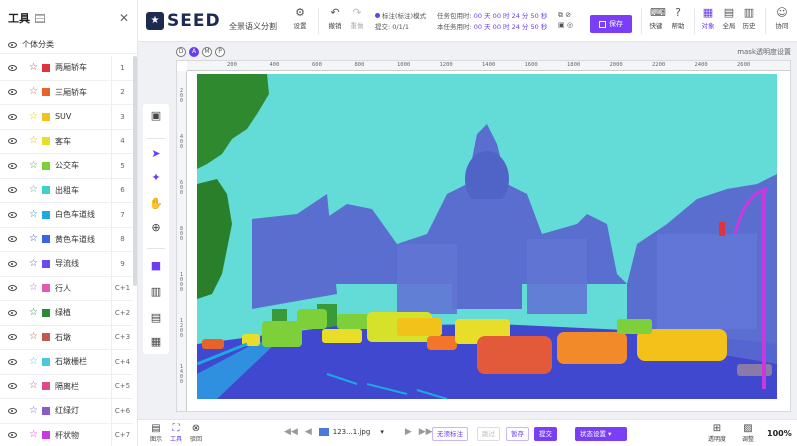 The image size is (797, 446). I want to click on link-icon: ⊘, so click(568, 15).